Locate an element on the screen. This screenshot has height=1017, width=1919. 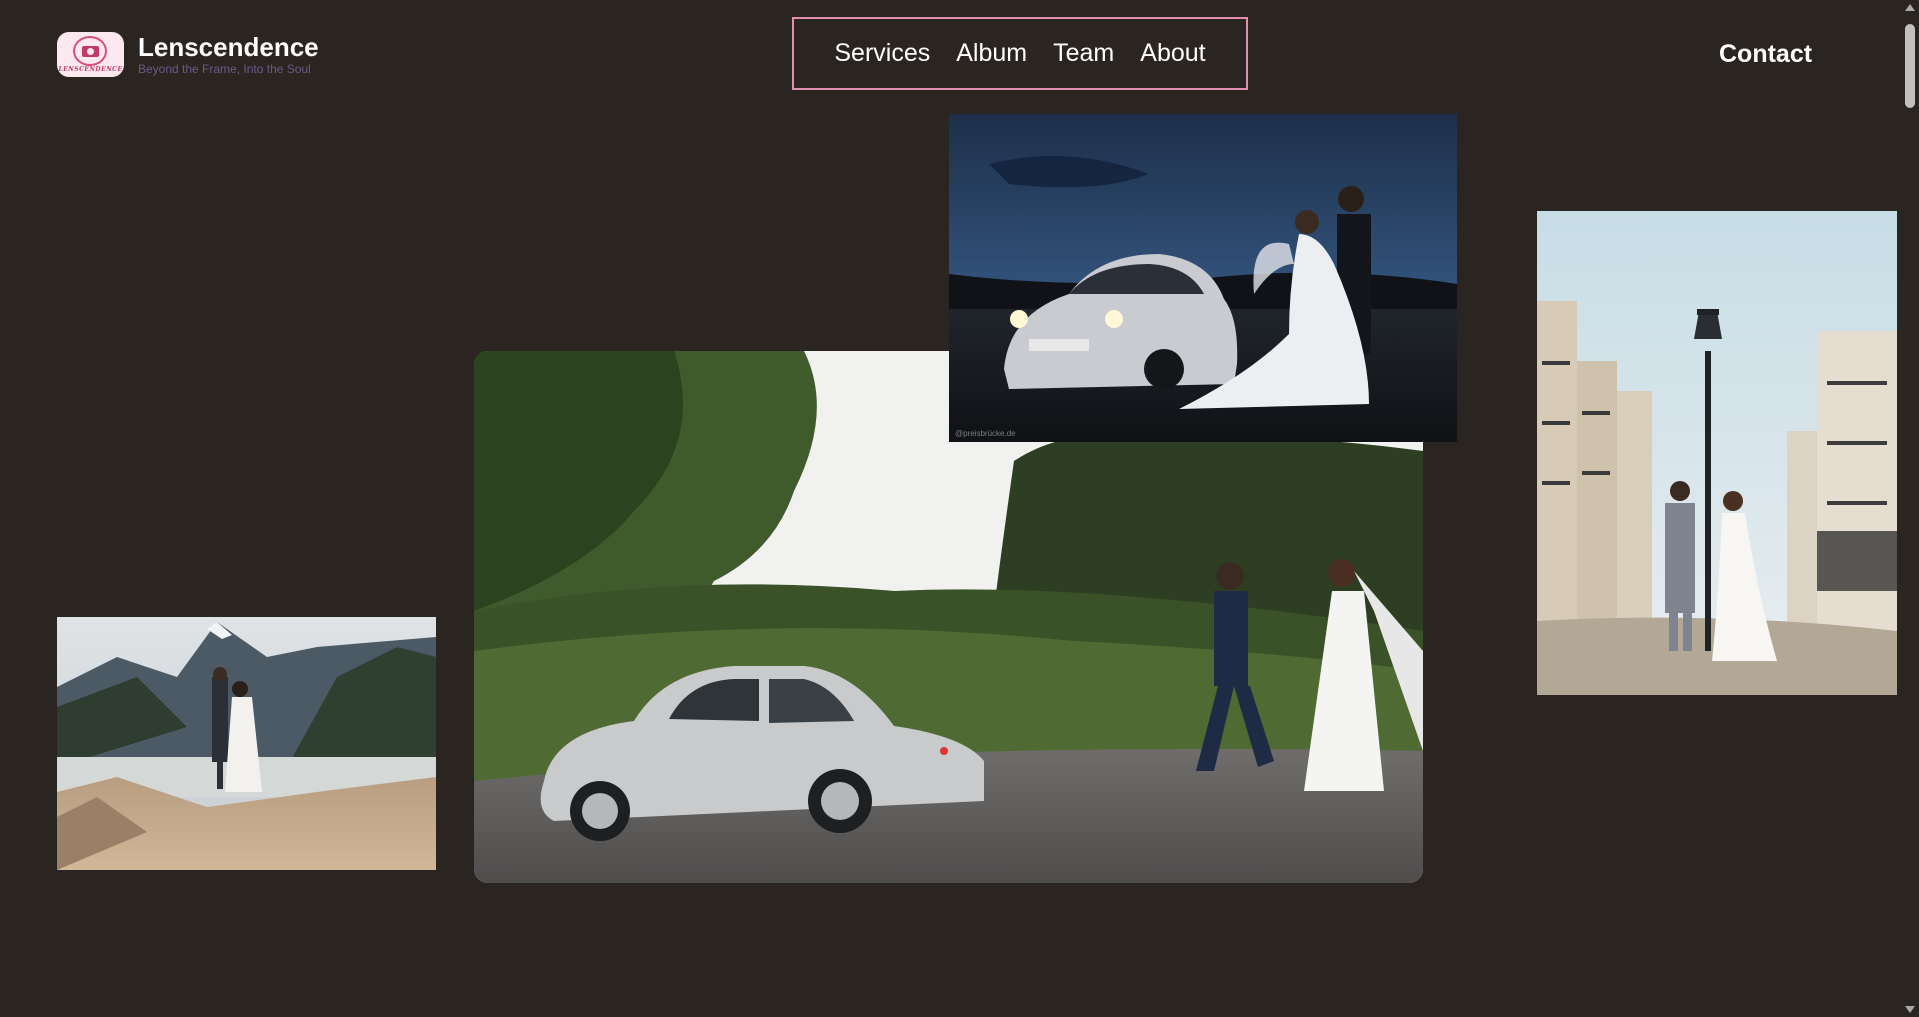
nav-link-album: Album is located at coordinates (991, 53).